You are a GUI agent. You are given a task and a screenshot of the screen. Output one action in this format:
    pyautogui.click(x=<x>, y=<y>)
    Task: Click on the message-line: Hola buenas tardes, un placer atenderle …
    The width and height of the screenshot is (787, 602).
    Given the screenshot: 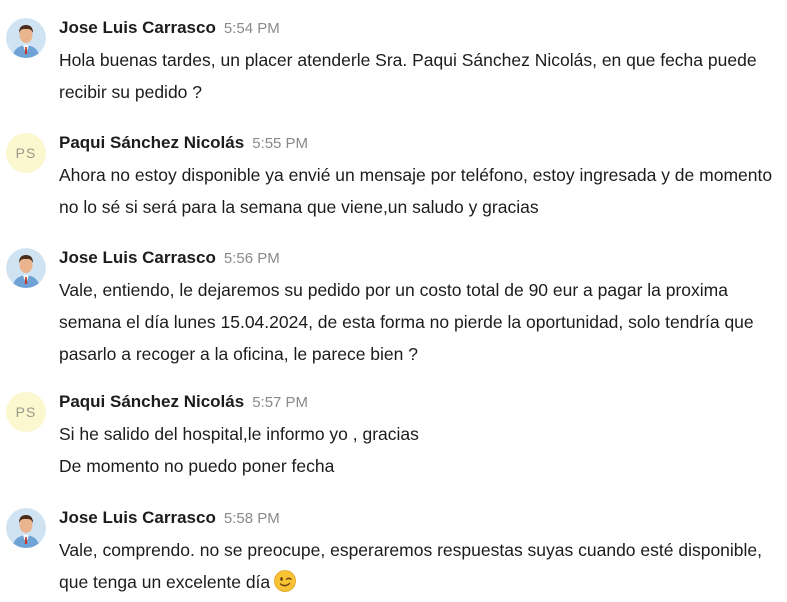 What is the action you would take?
    pyautogui.click(x=408, y=76)
    